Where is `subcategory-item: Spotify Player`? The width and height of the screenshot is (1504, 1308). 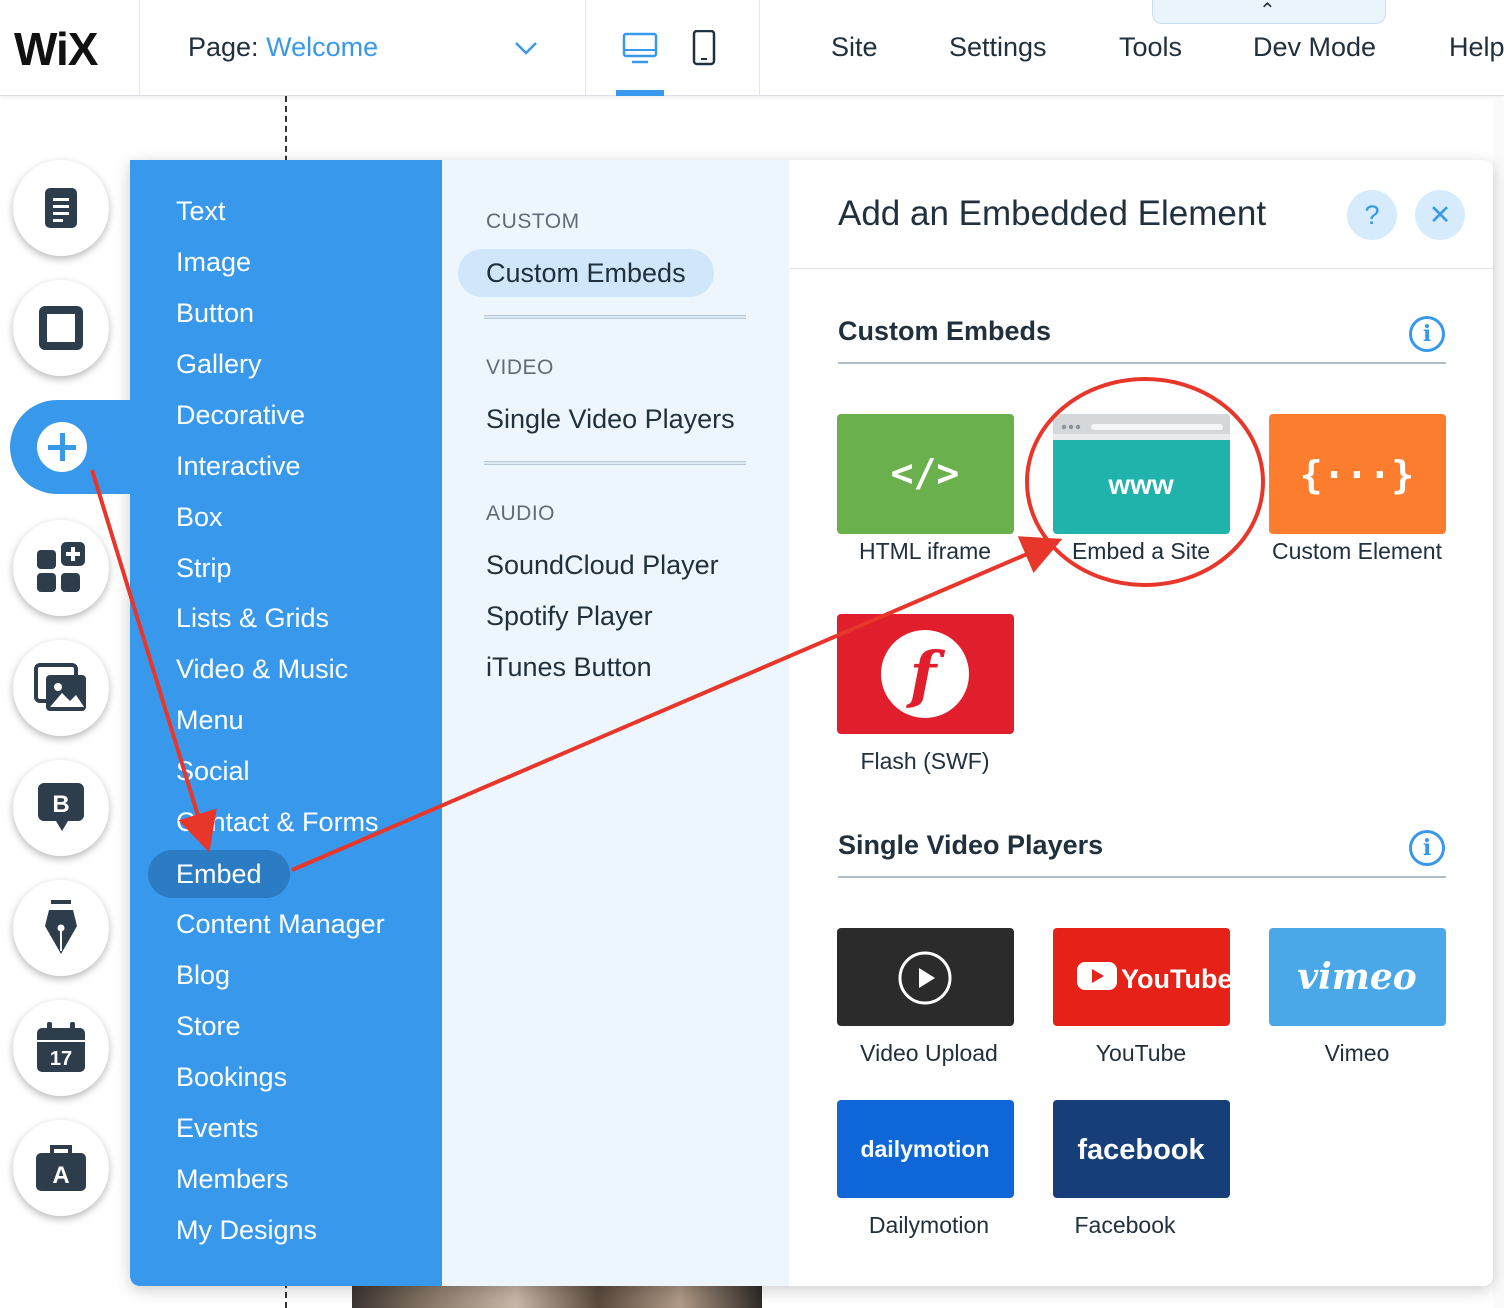
subcategory-item: Spotify Player is located at coordinates (569, 616).